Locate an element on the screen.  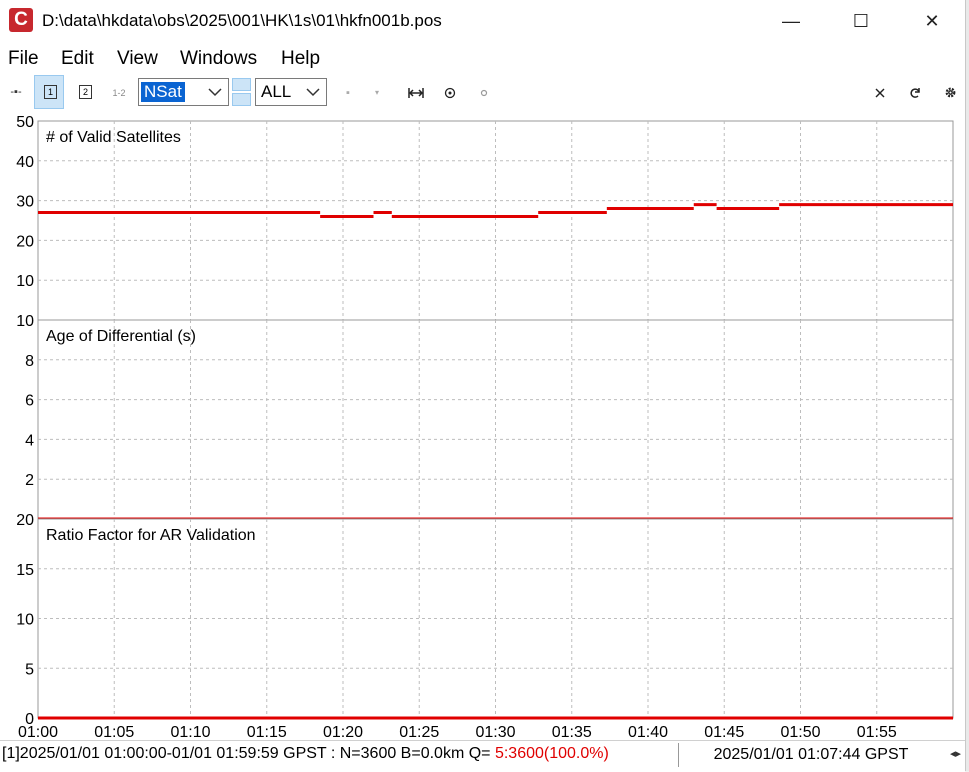
y-tick-label: 4 is located at coordinates (29, 440).